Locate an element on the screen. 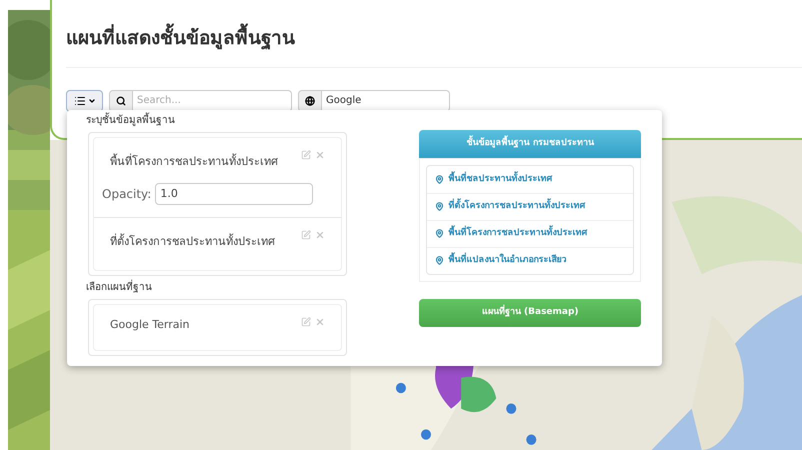 The width and height of the screenshot is (802, 450). catalog-link: ที่ตั้งโครงการชลประทานทั้งประเทศ is located at coordinates (530, 206).